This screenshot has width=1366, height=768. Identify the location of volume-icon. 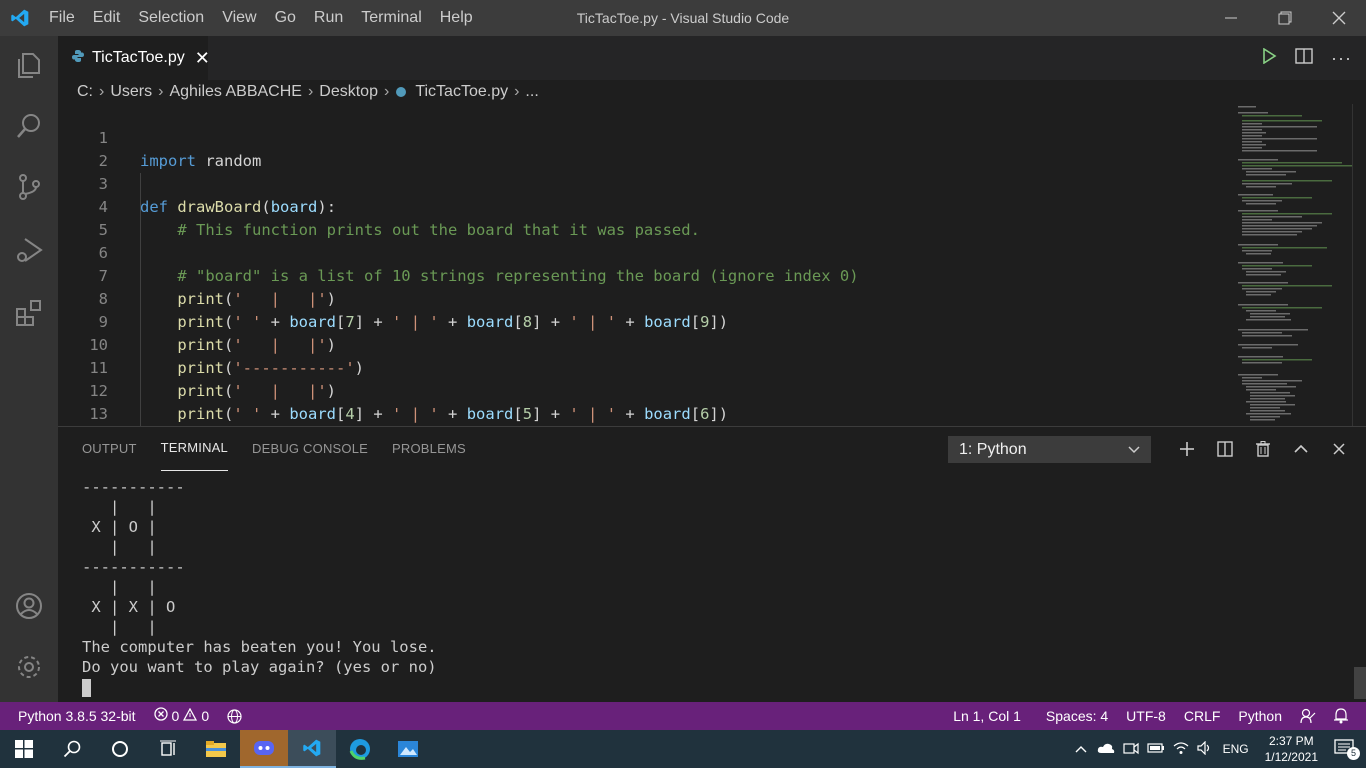
(1205, 749).